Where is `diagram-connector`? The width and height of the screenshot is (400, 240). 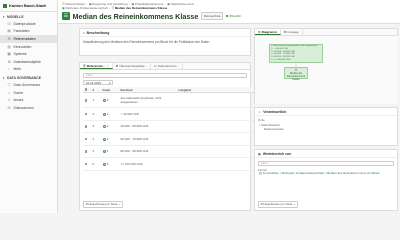
diagram-connector is located at coordinates (296, 65).